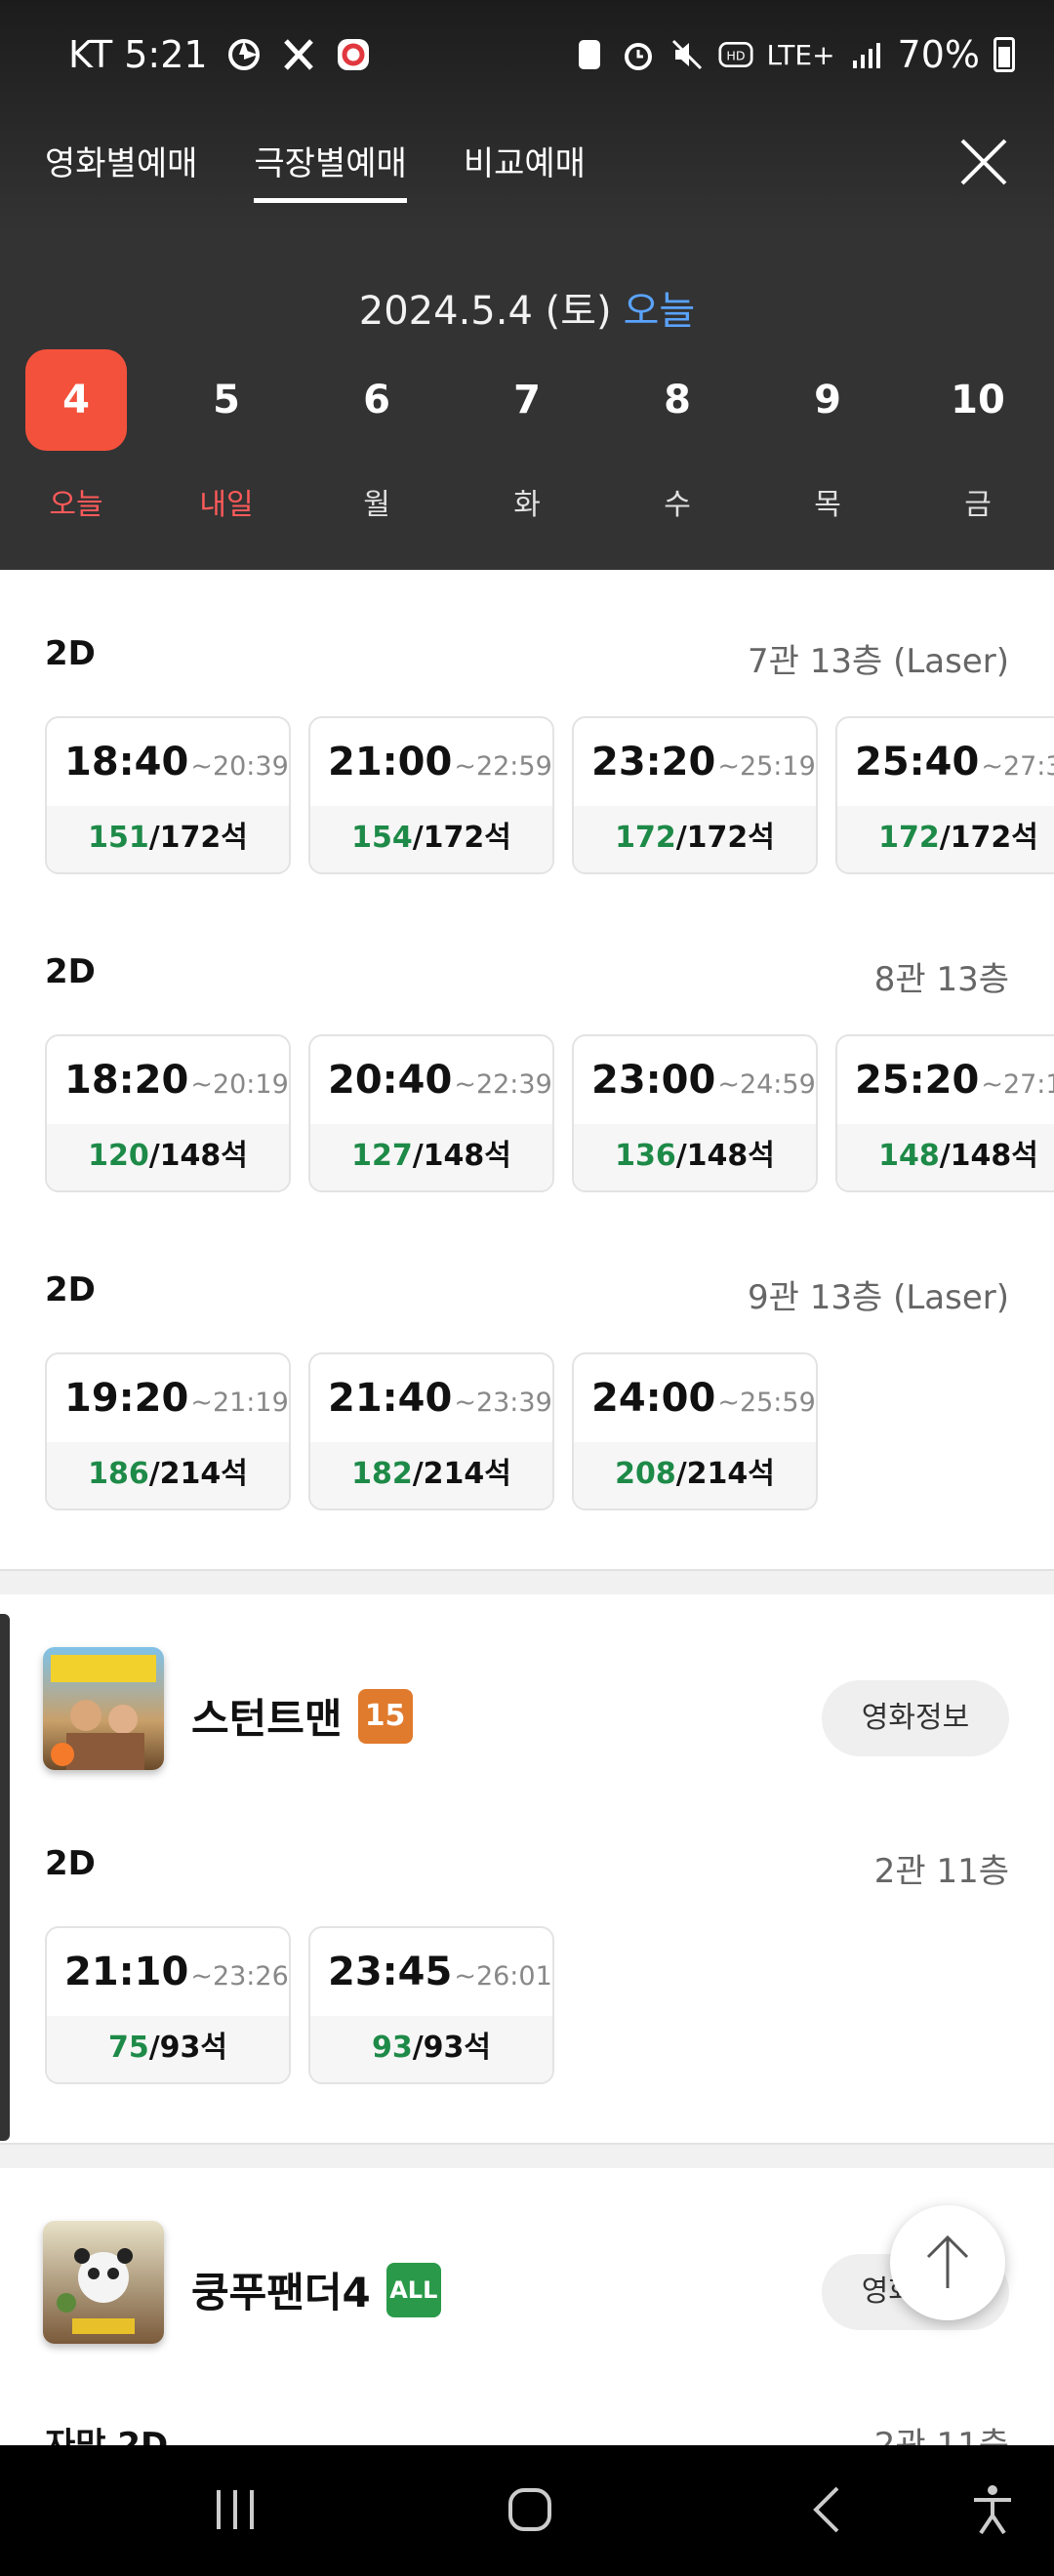 The width and height of the screenshot is (1054, 2576). I want to click on recent-apps-icon, so click(235, 2509).